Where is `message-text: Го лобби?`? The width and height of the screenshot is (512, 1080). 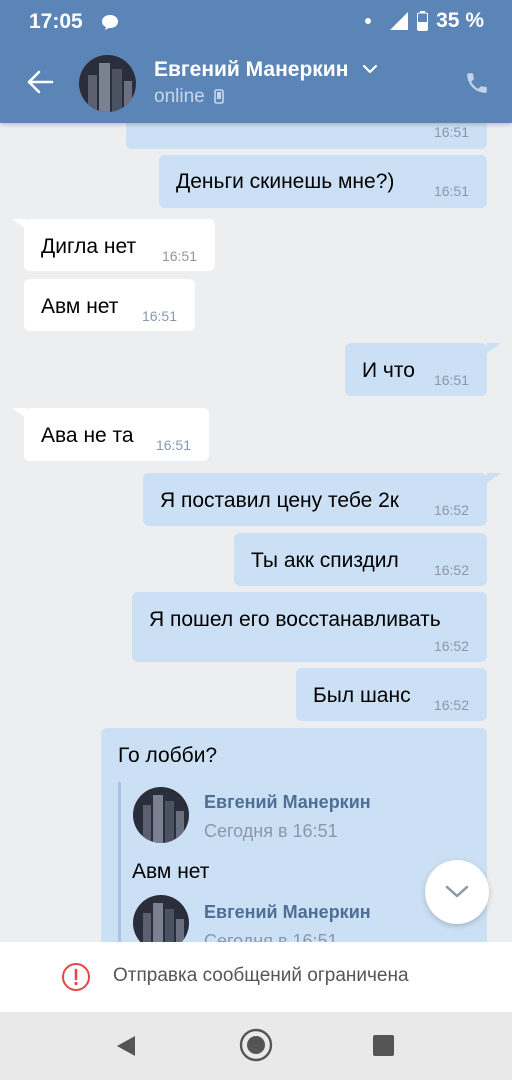
message-text: Го лобби? is located at coordinates (168, 755).